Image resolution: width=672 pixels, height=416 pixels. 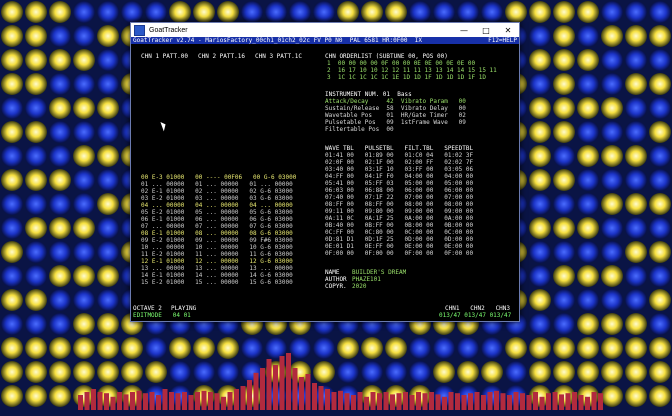 I want to click on pattern-row: 10 ... 00000 10 ... 00000 10 G-6 03000, so click(x=217, y=247).